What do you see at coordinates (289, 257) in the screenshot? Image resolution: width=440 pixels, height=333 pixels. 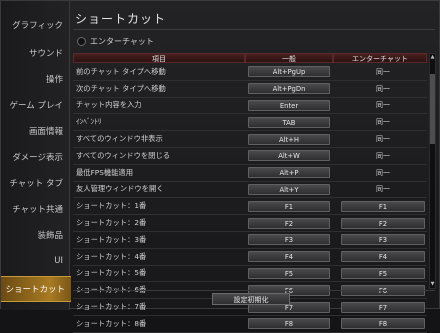 I see `general-key-button: F4` at bounding box center [289, 257].